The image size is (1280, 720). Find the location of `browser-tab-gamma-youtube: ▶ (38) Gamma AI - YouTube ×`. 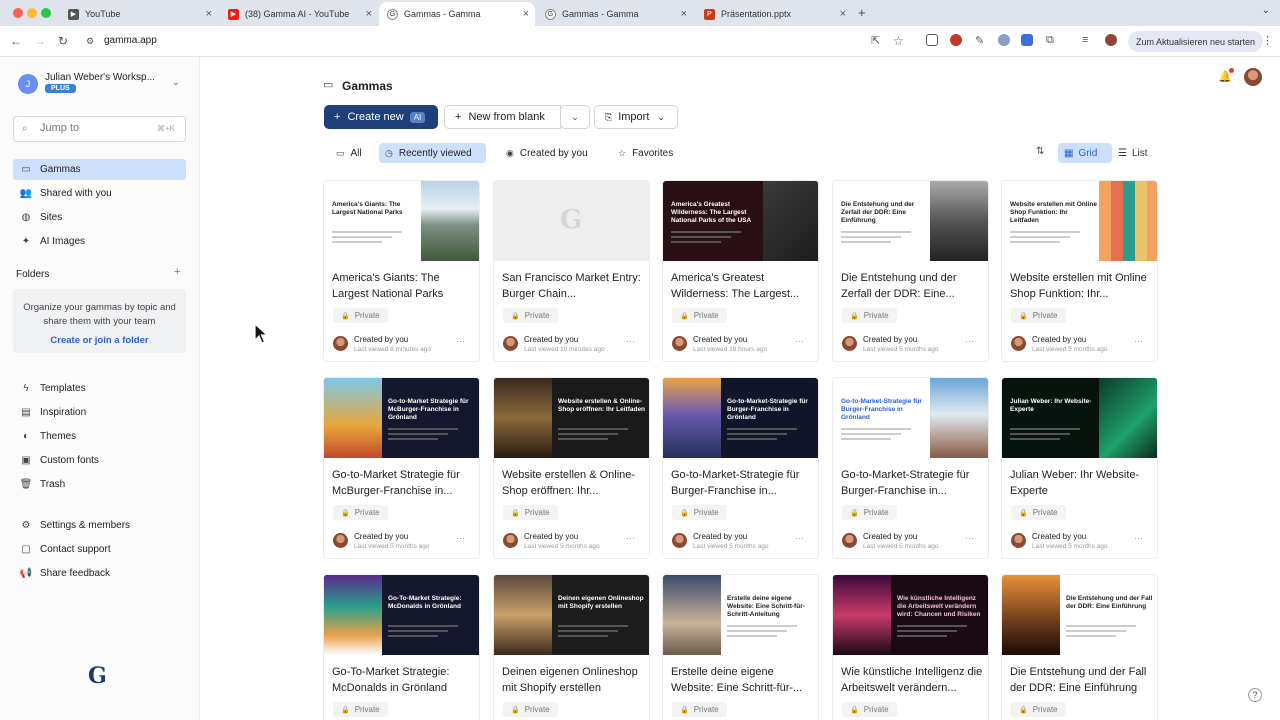

browser-tab-gamma-youtube: ▶ (38) Gamma AI - YouTube × is located at coordinates (299, 14).